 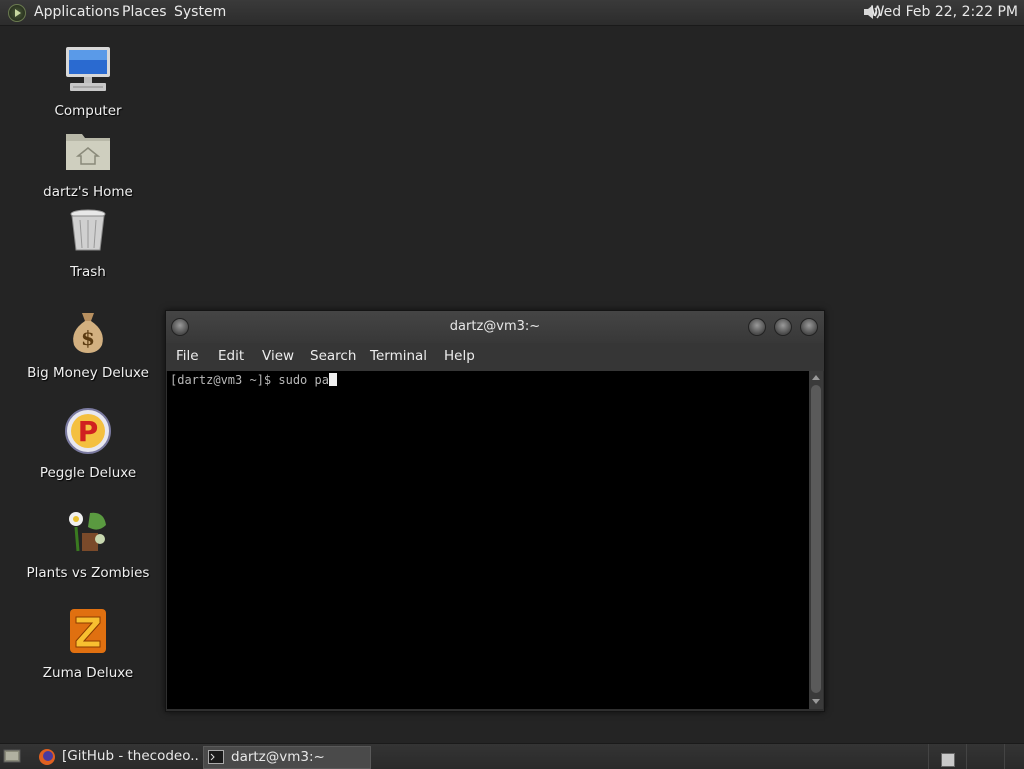 I want to click on desktop-icon-label: Plants vs Zombies, so click(x=88, y=573).